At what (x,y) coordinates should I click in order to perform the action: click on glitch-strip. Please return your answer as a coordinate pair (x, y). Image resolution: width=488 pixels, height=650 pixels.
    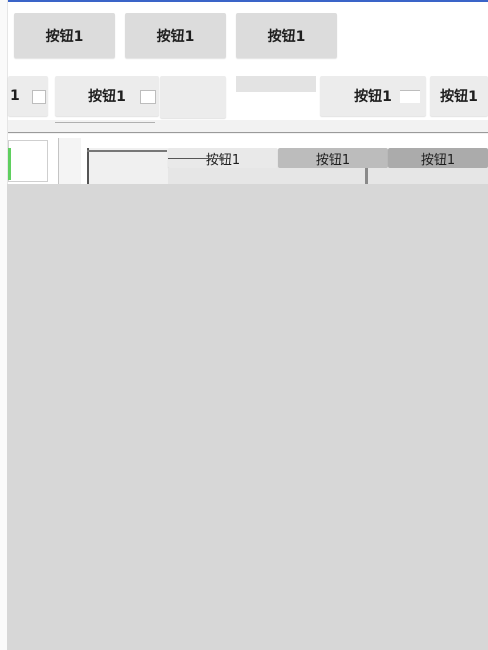
    Looking at the image, I should click on (276, 84).